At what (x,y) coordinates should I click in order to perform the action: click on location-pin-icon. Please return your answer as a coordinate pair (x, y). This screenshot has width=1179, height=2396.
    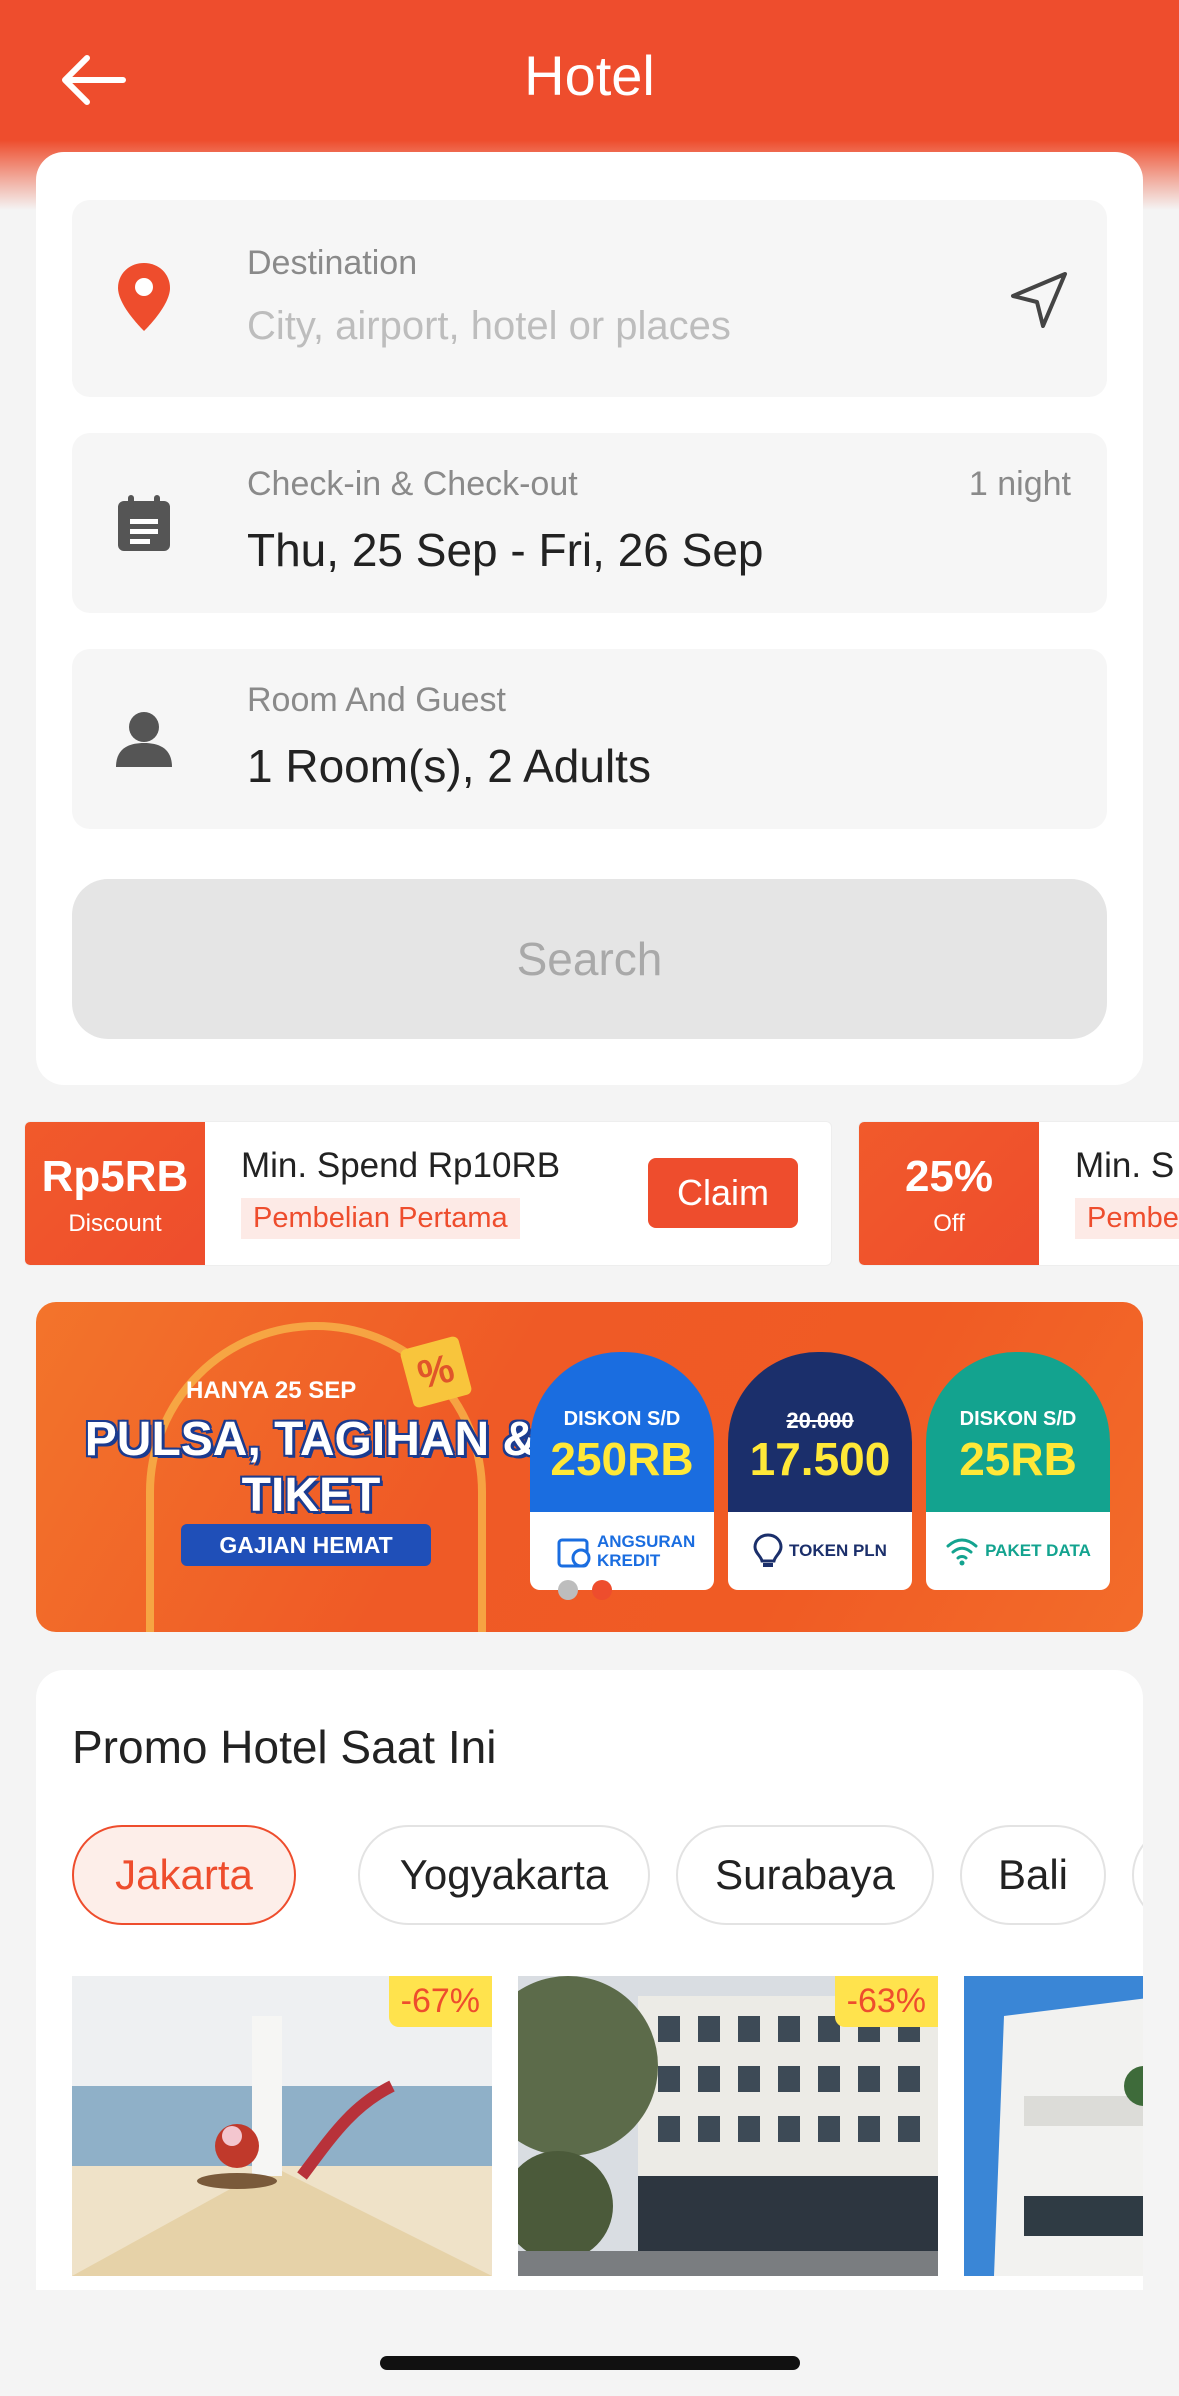
    Looking at the image, I should click on (144, 297).